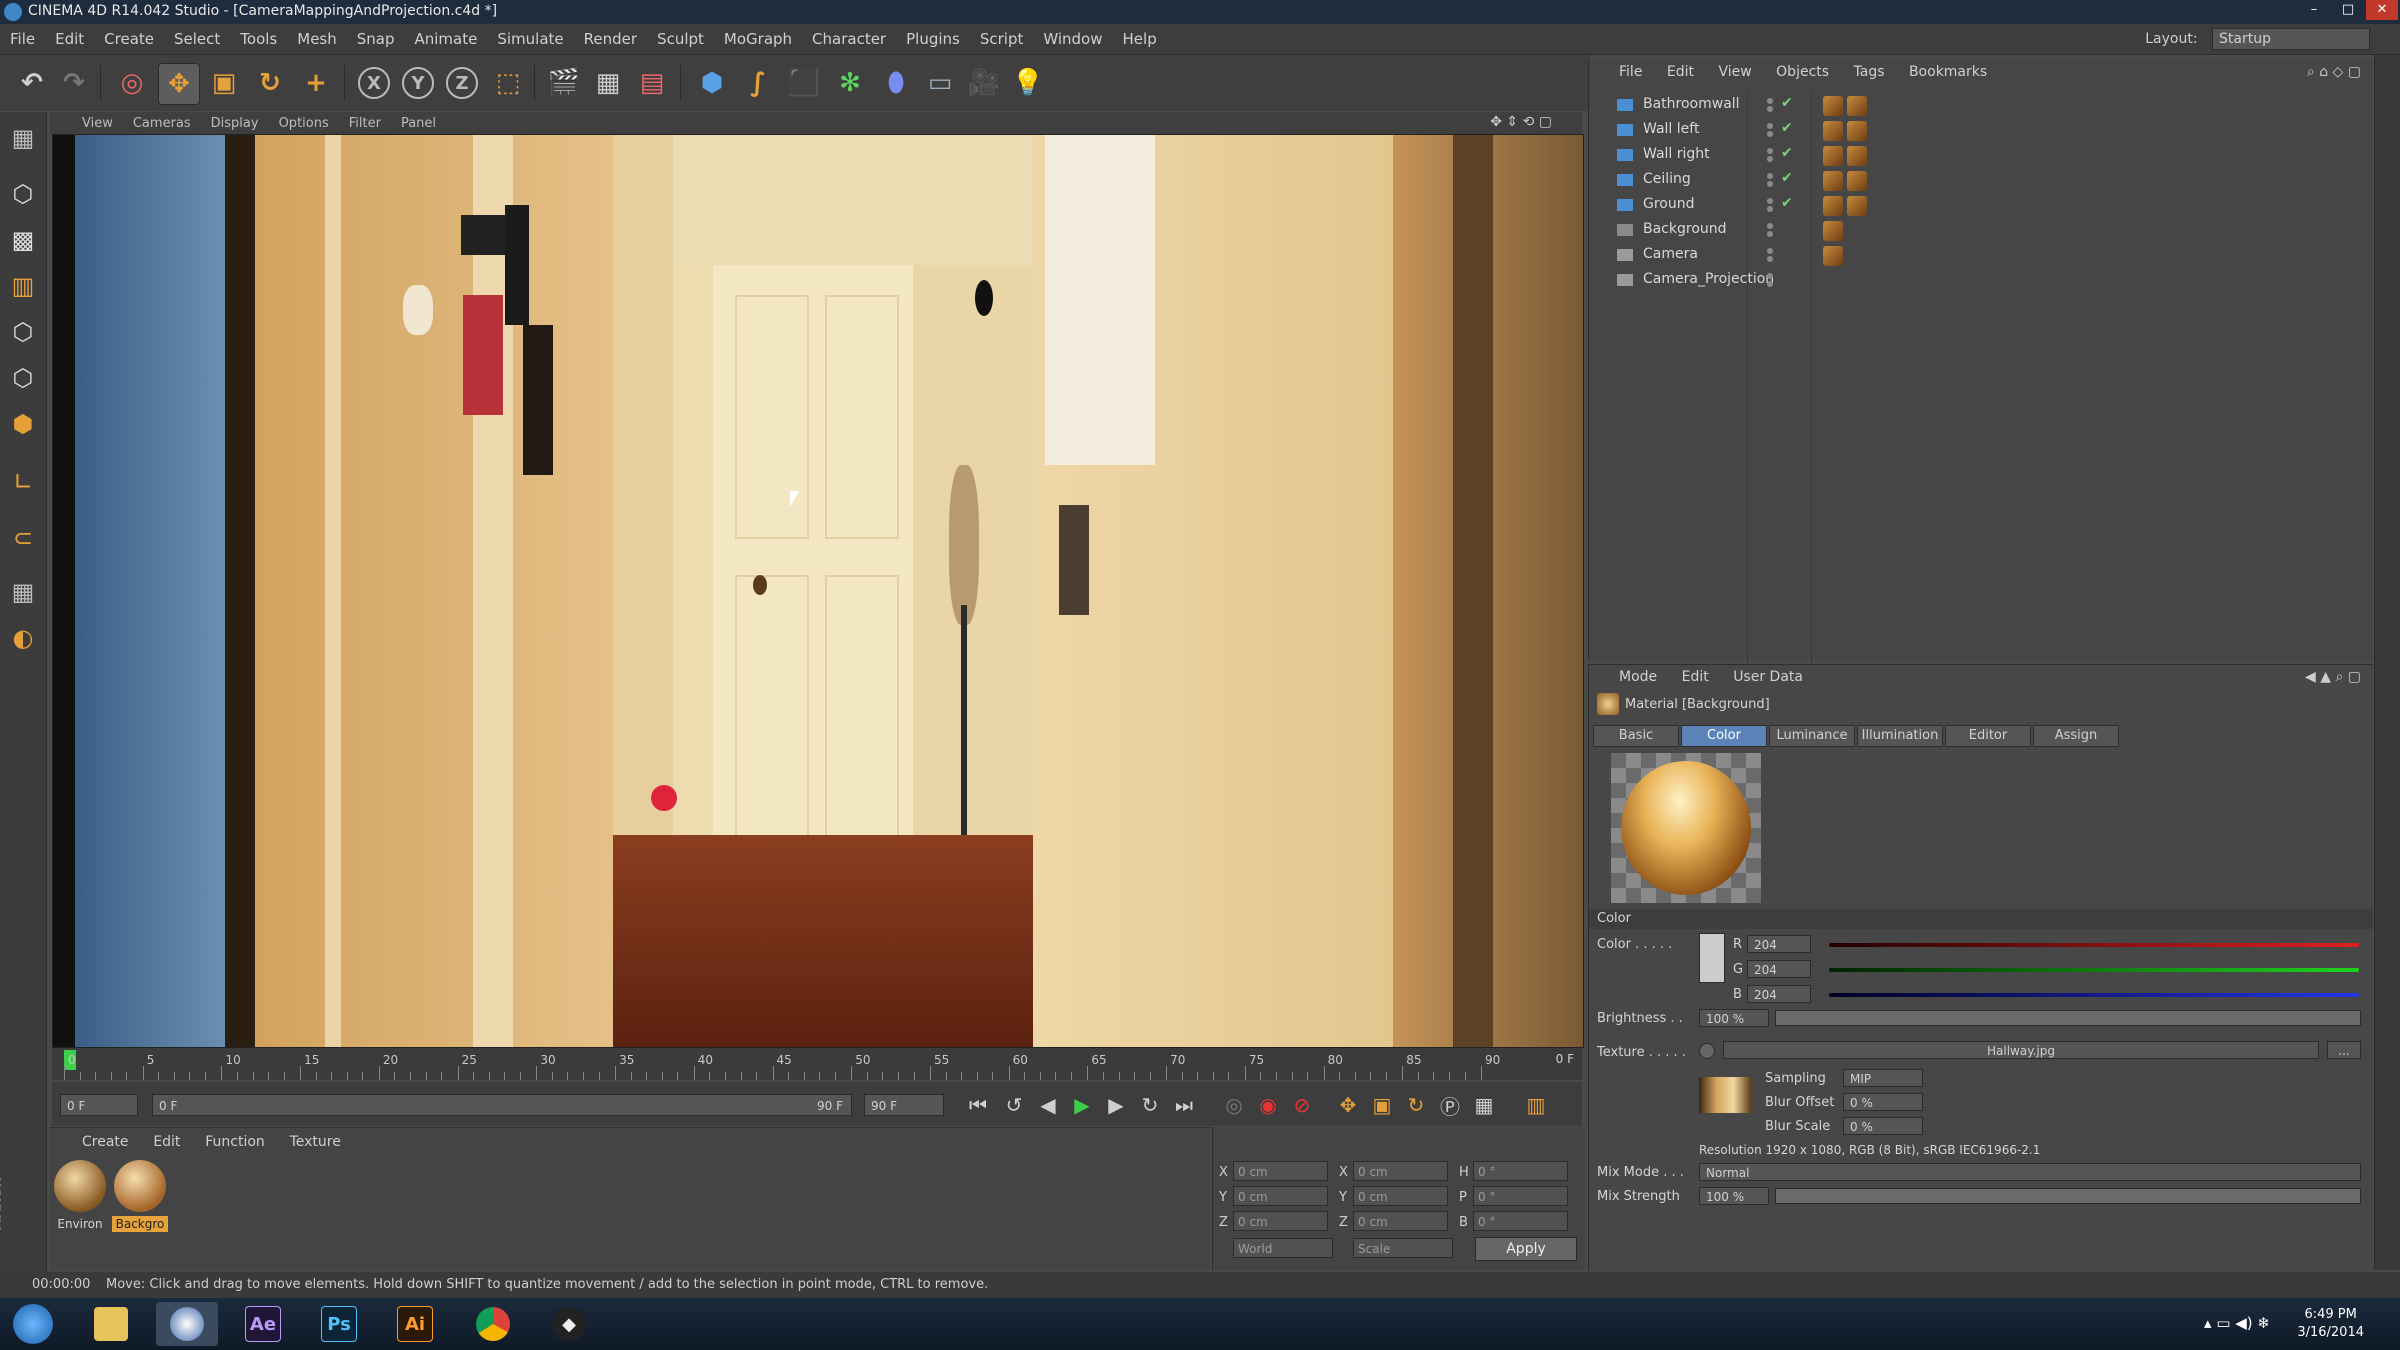 Image resolution: width=2400 pixels, height=1350 pixels. What do you see at coordinates (97, 123) in the screenshot?
I see `viewport-menu-view: View` at bounding box center [97, 123].